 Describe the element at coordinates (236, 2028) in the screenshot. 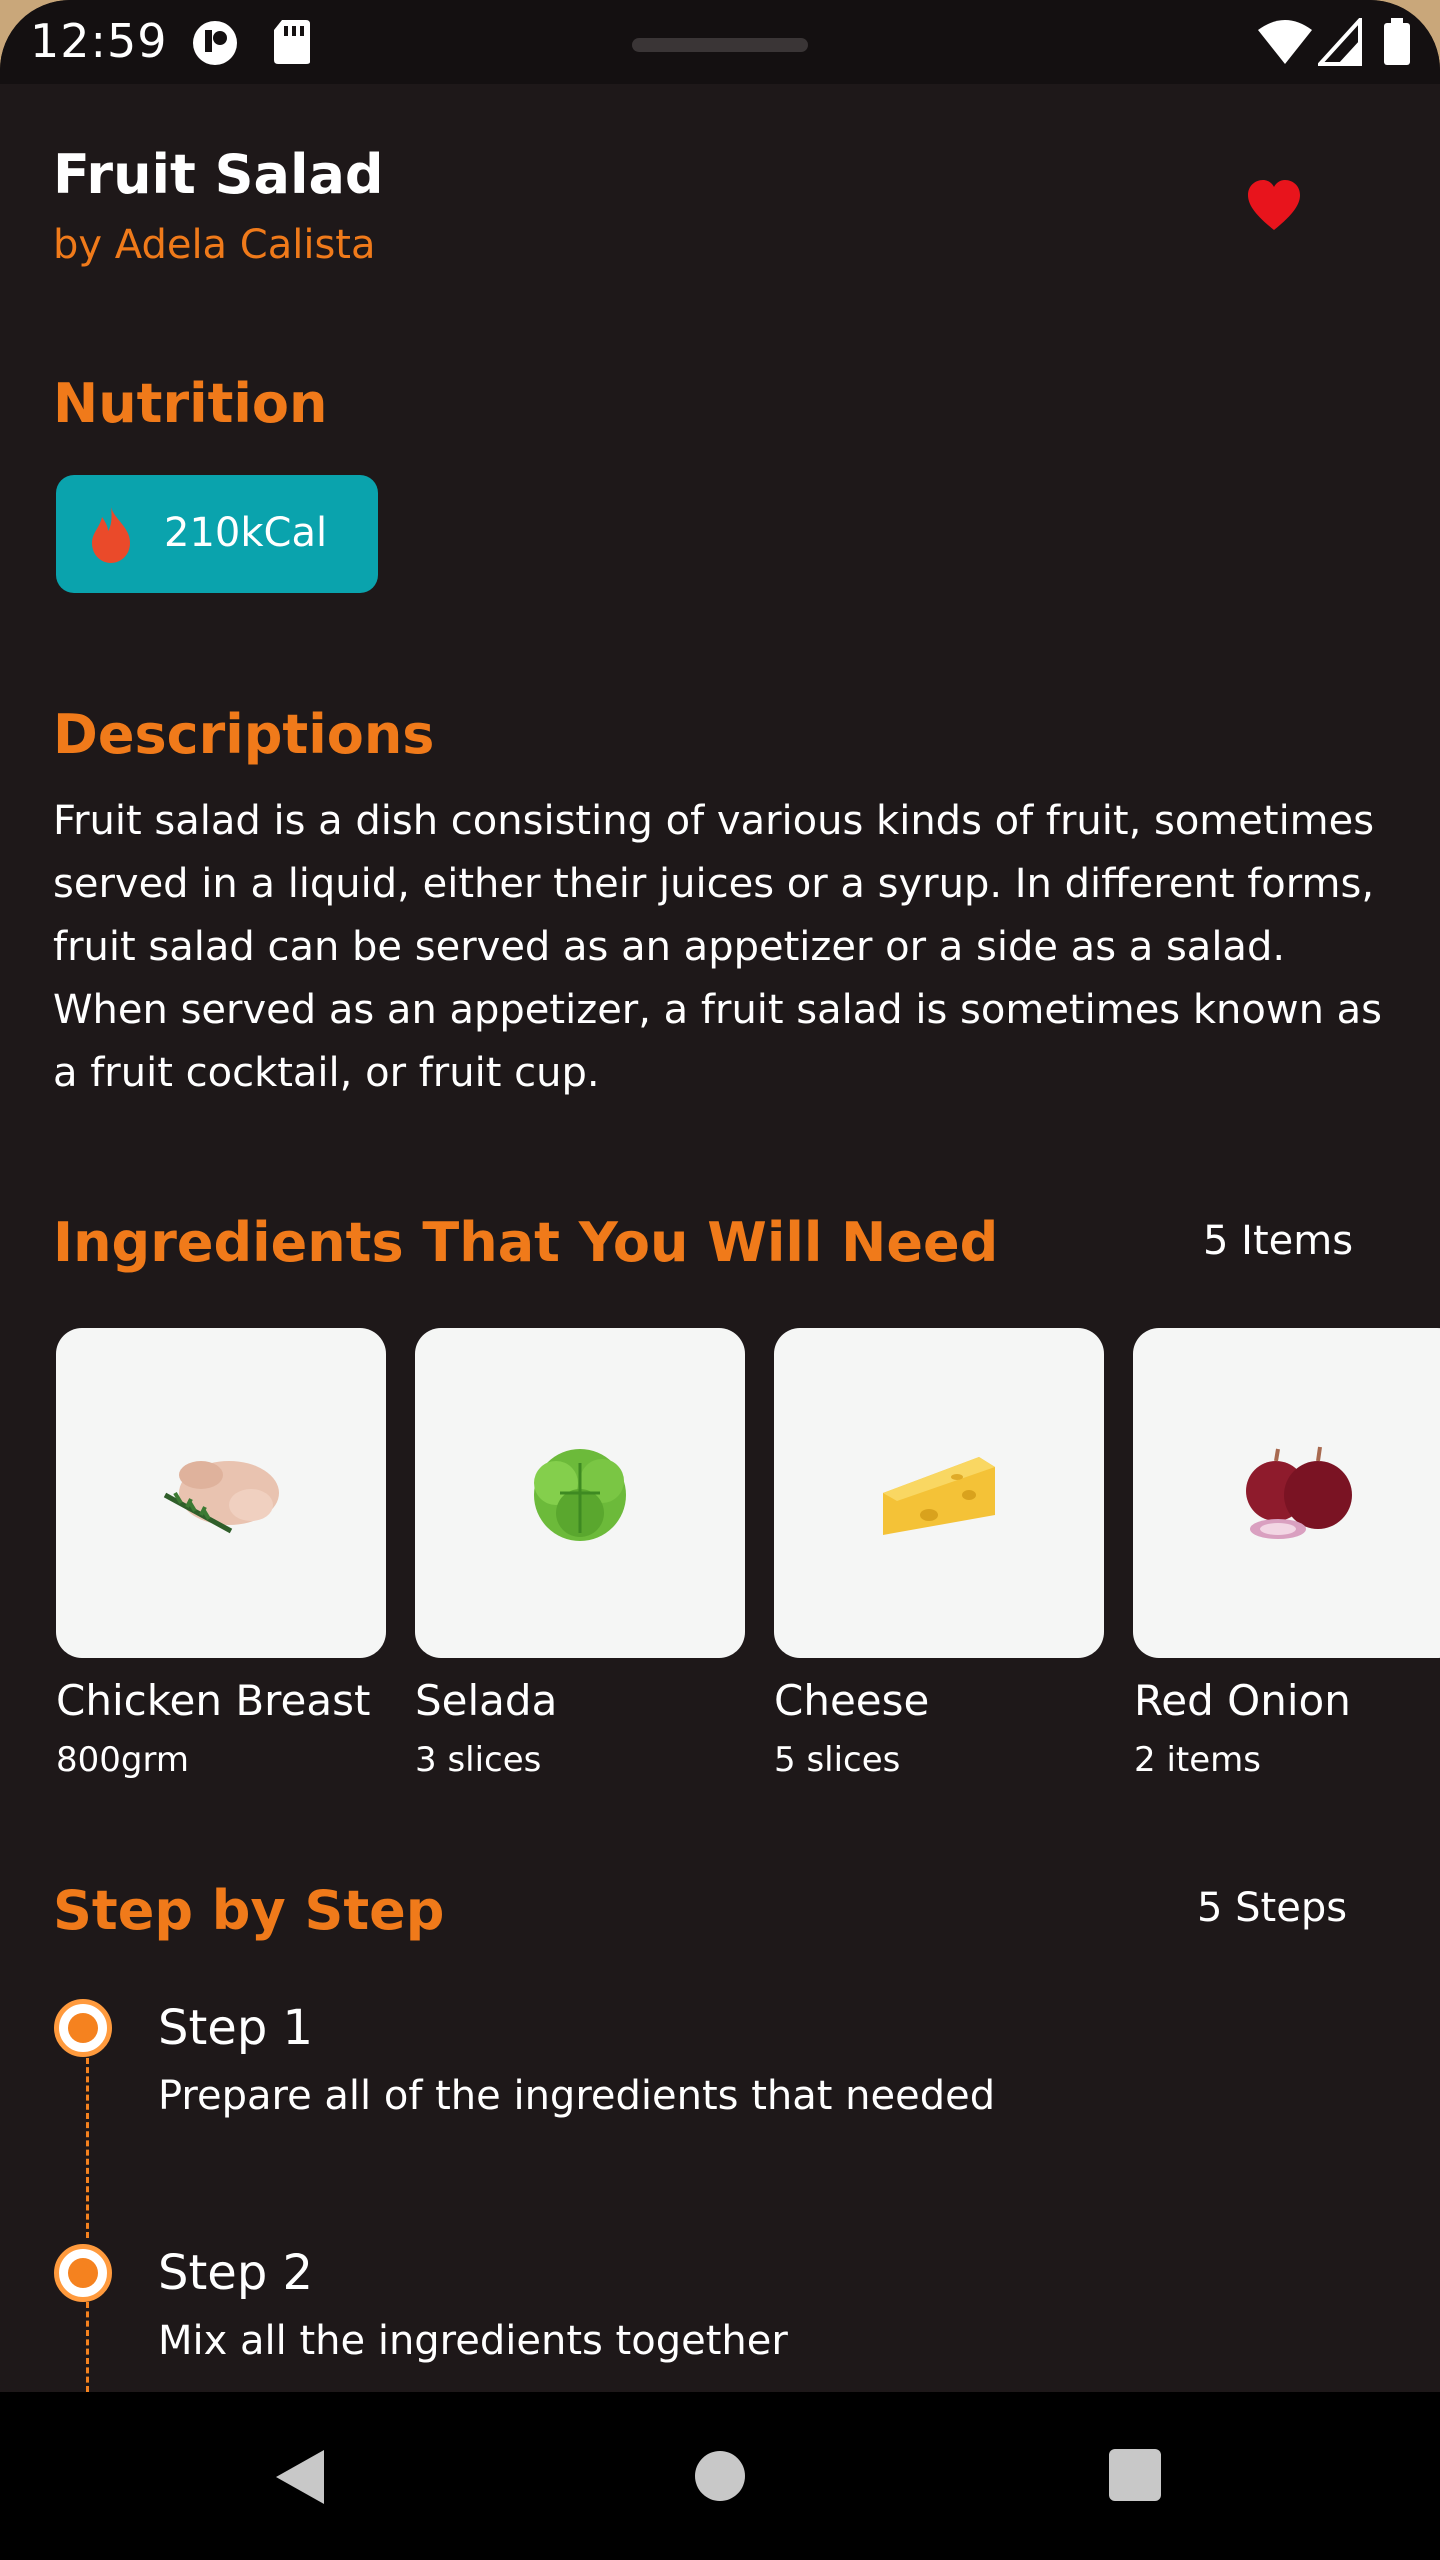

I see `step-title: Step 1` at that location.